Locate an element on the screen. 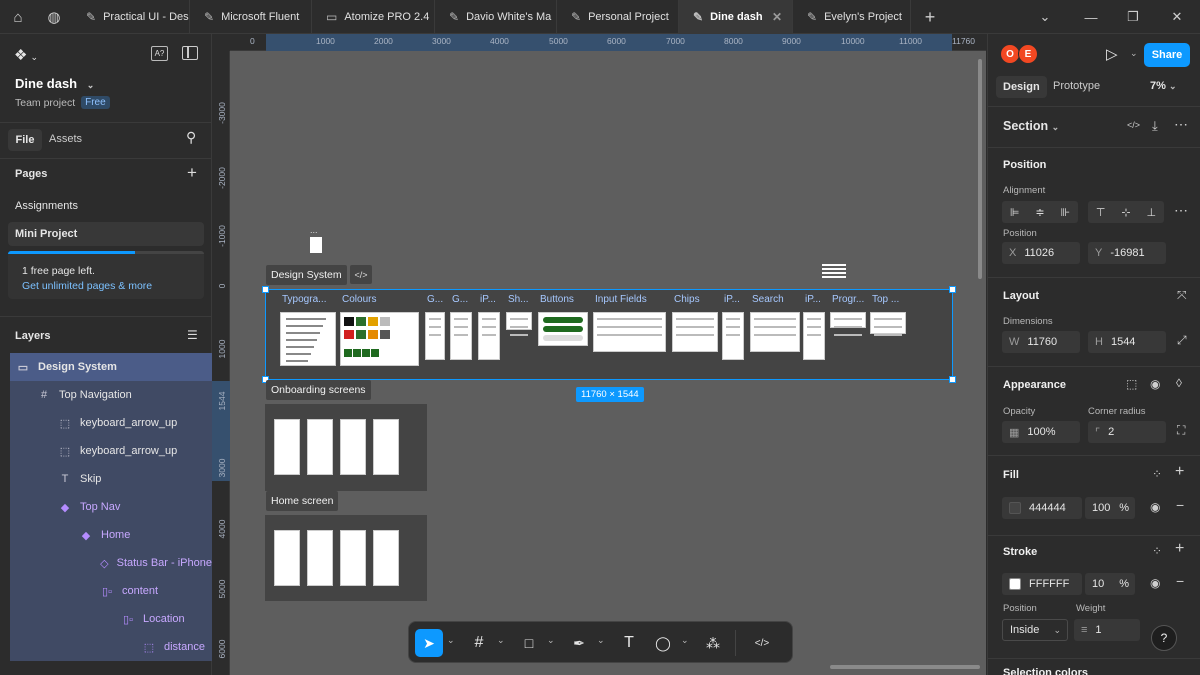  tab-5: ✎ Dine dash ✕ is located at coordinates (736, 17).